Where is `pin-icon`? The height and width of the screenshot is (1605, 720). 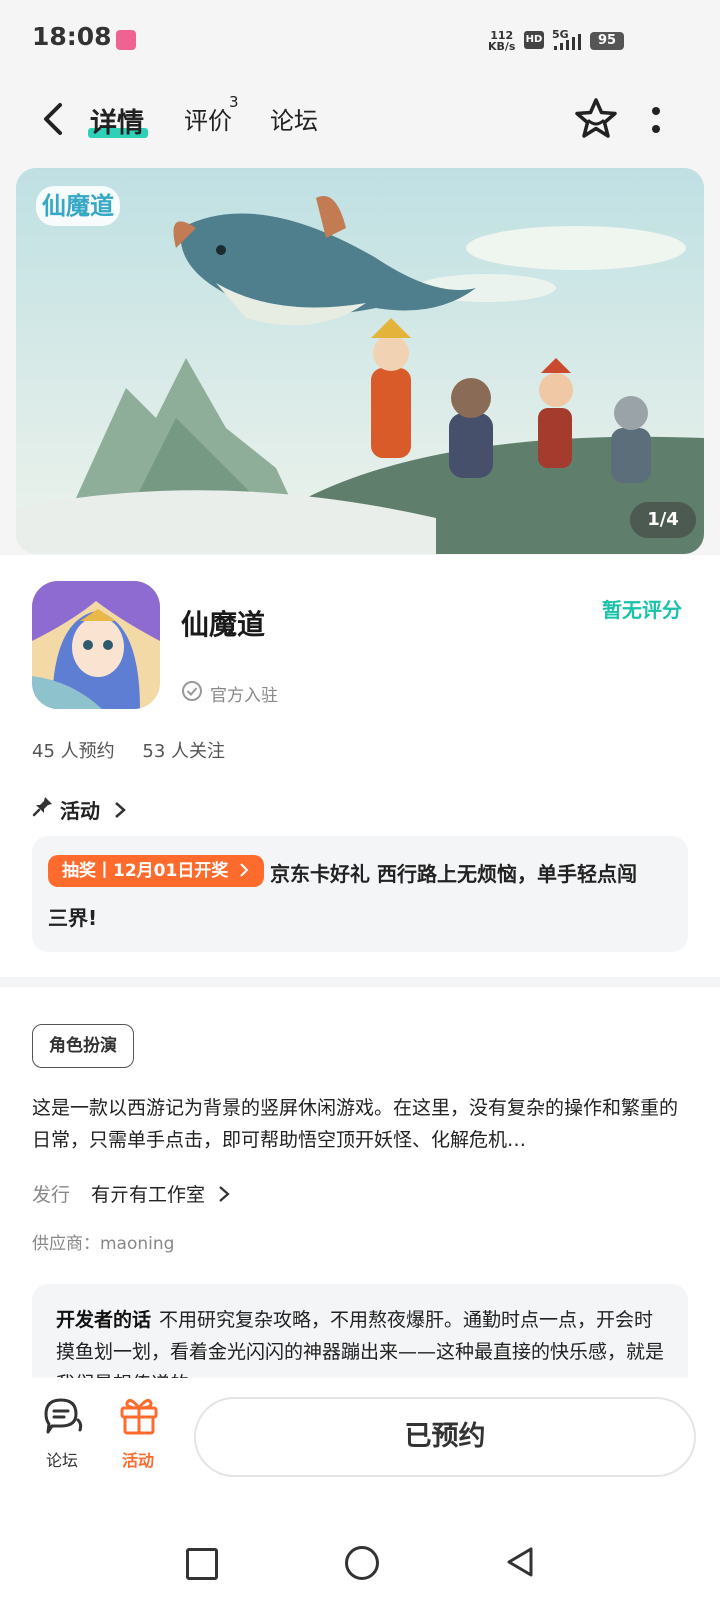 pin-icon is located at coordinates (43, 806).